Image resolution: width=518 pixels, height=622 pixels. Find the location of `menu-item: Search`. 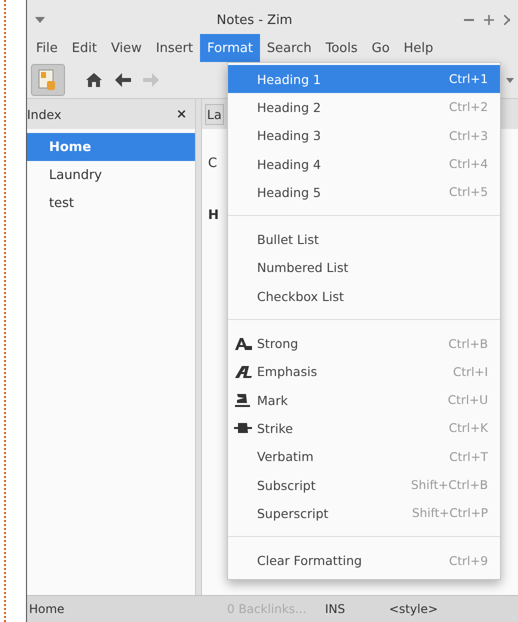

menu-item: Search is located at coordinates (289, 48).